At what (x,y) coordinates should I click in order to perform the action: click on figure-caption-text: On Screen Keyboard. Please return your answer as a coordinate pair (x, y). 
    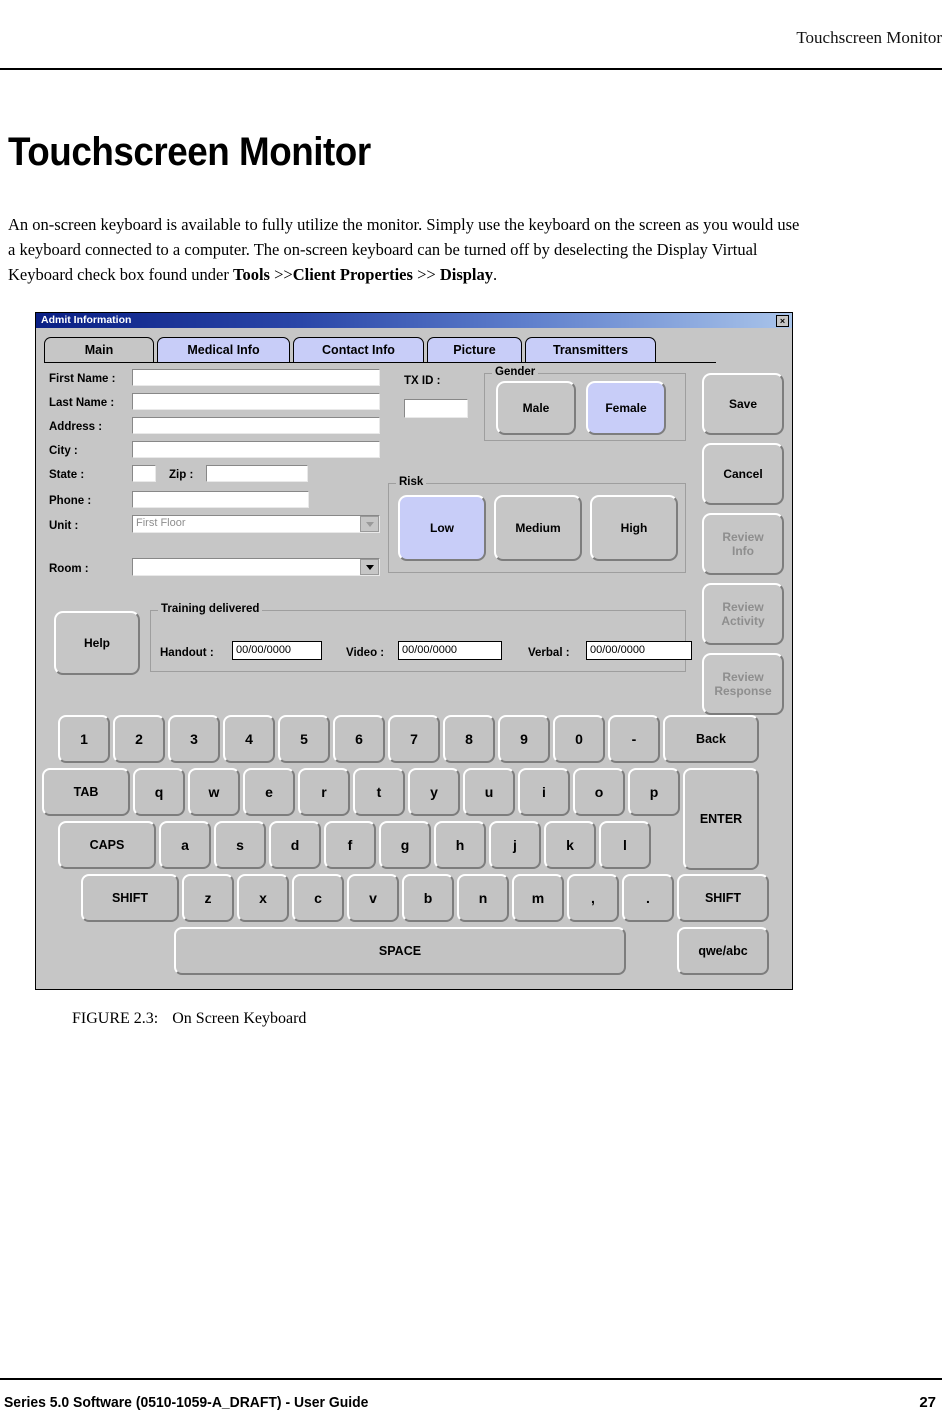
    Looking at the image, I should click on (239, 1018).